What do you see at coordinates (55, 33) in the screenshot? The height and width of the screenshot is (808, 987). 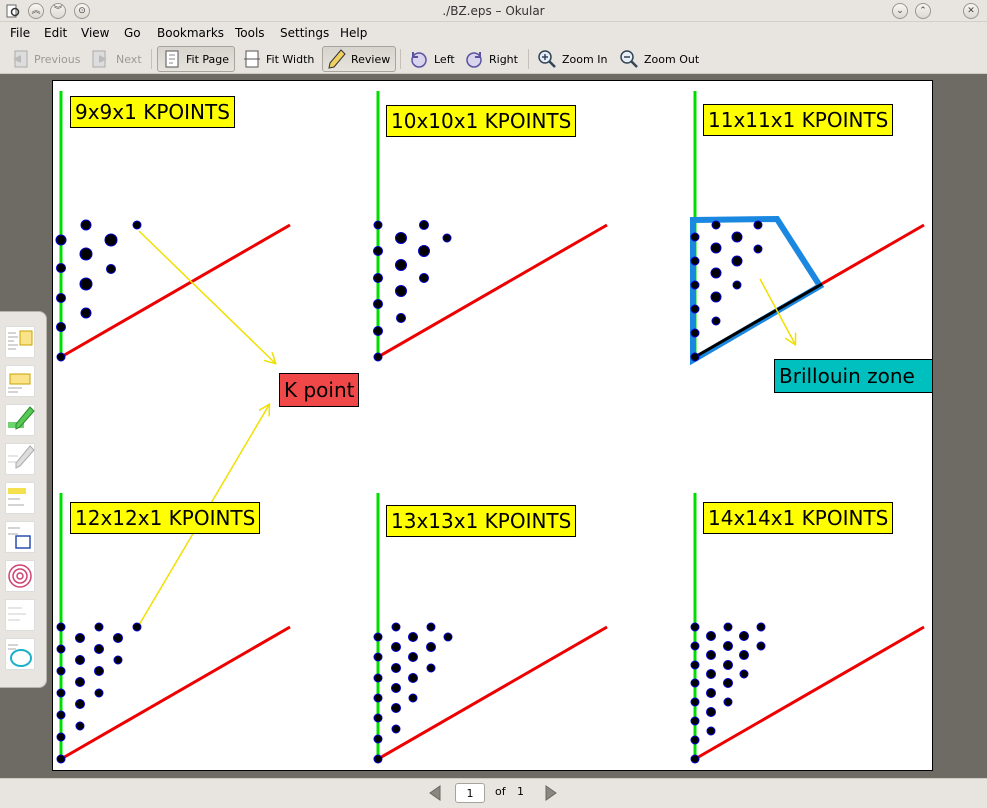 I see `menu-edit: Edit` at bounding box center [55, 33].